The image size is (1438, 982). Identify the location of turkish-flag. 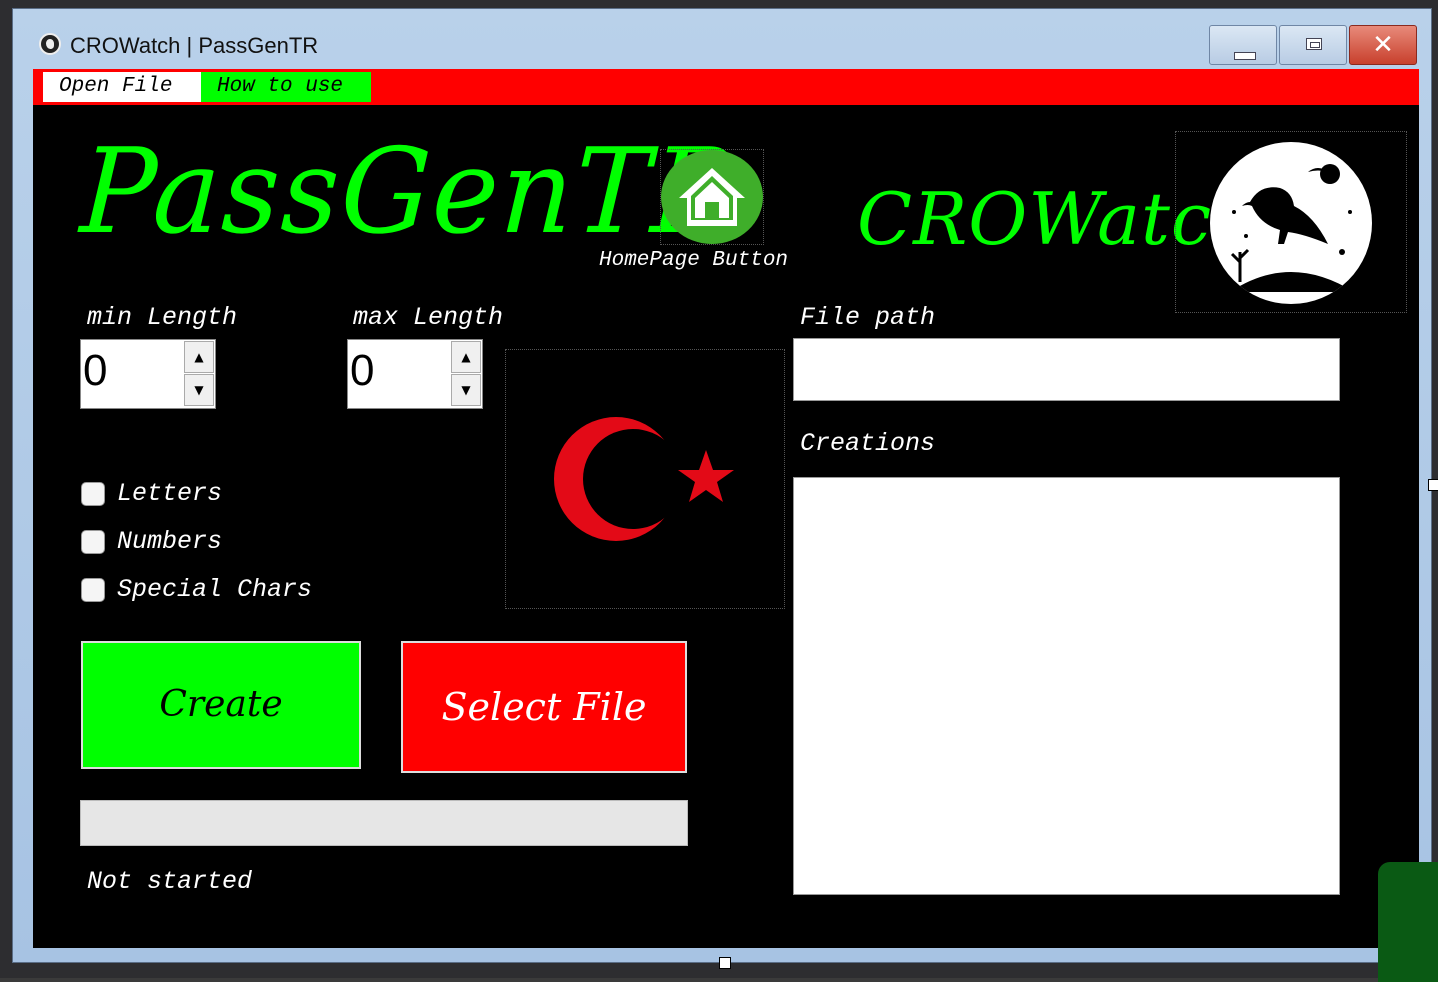
(645, 479).